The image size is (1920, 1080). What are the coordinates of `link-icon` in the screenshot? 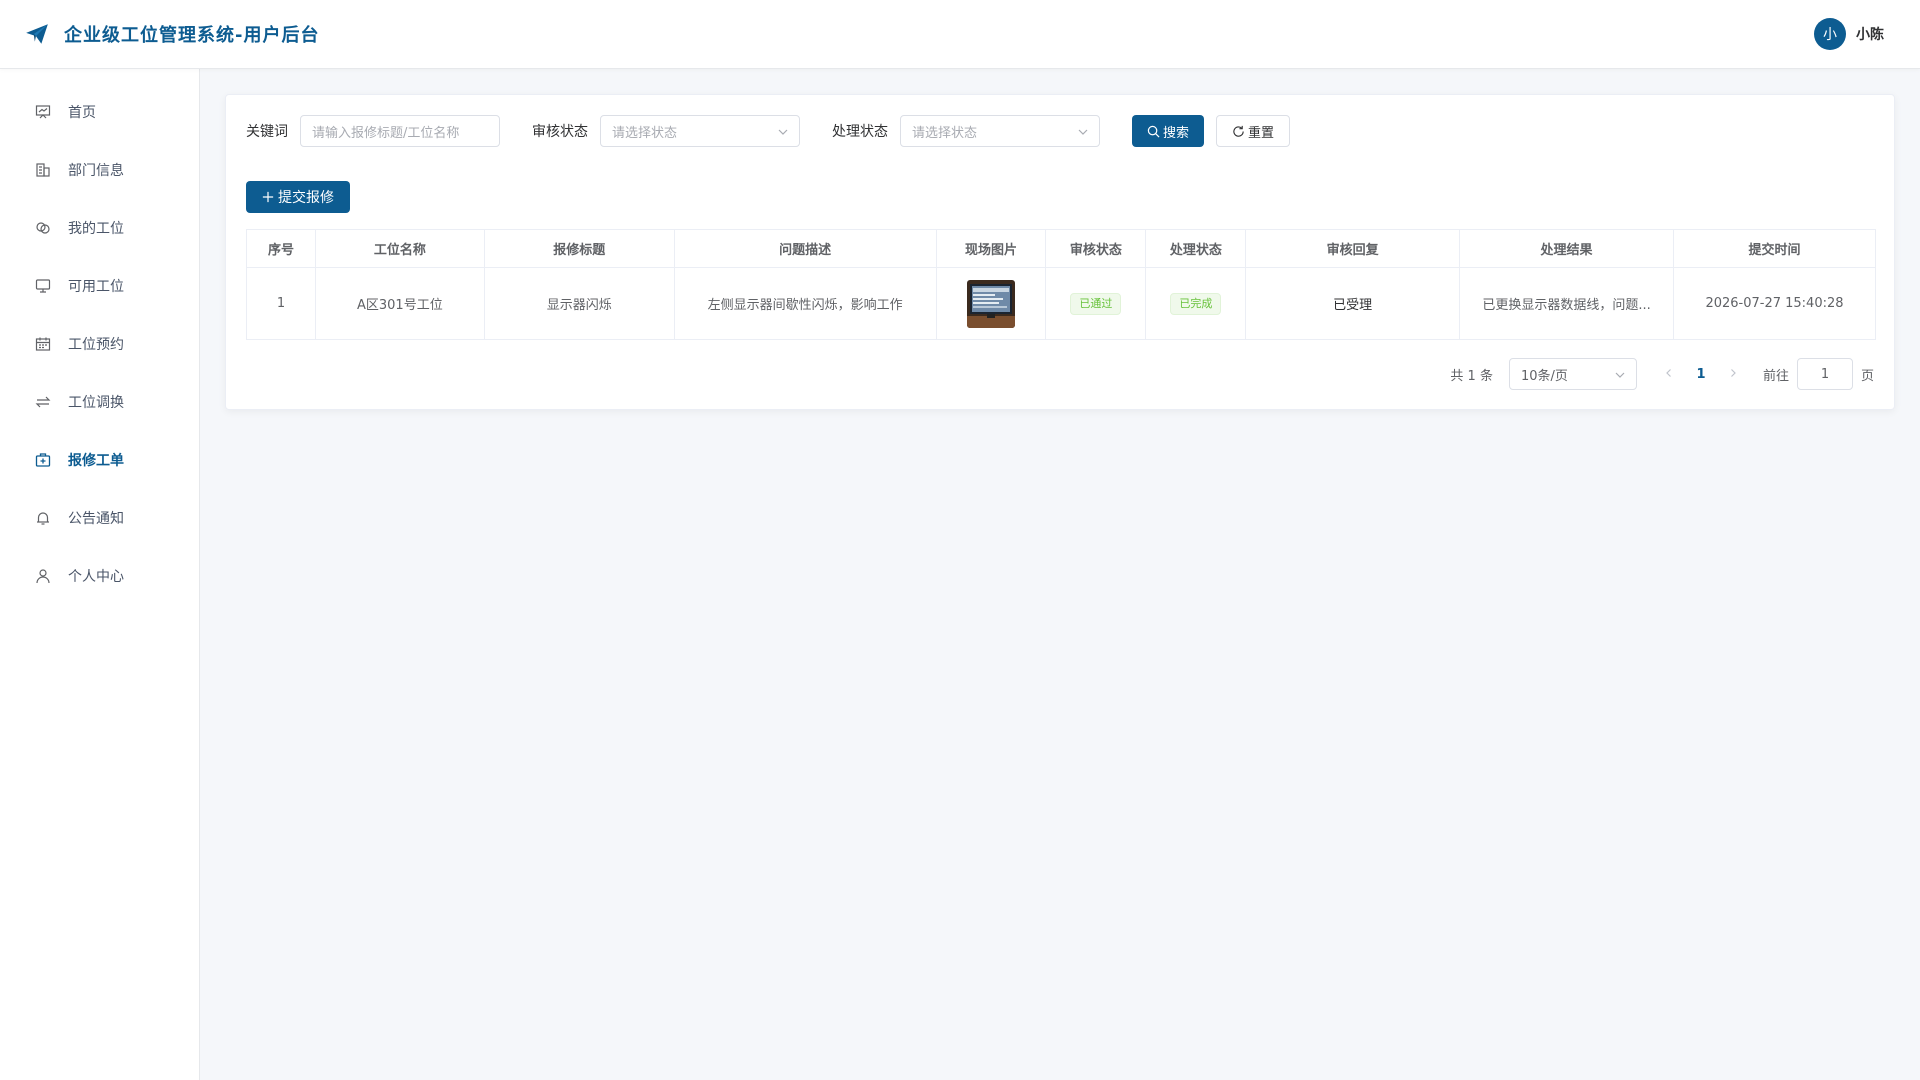 It's located at (43, 228).